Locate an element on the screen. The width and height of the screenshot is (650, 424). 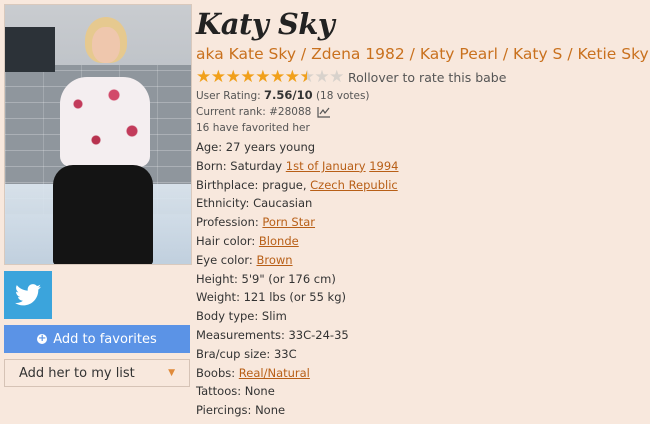
fact-age: Age: 27 years young is located at coordinates (422, 147).